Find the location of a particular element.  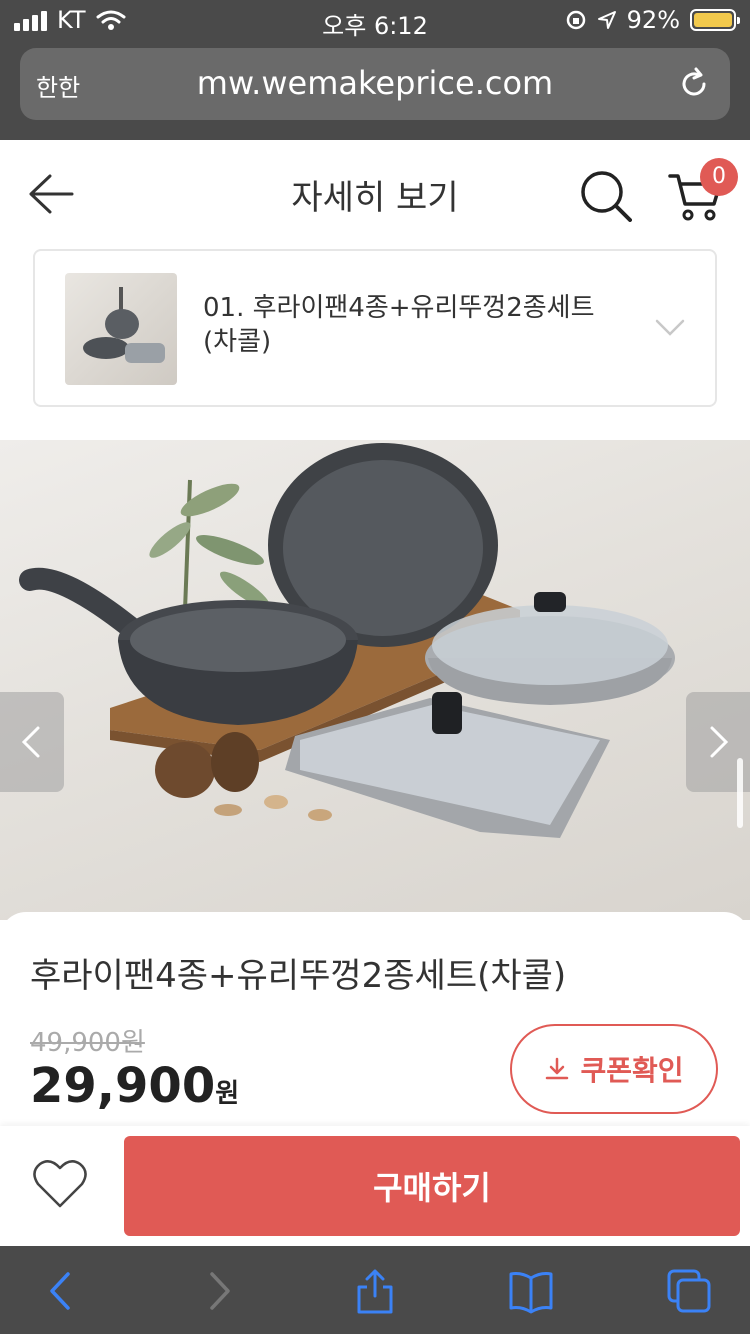

option-label: 01. 후라이팬4종+유리뚜껑2종세트(차콜) is located at coordinates (399, 325).